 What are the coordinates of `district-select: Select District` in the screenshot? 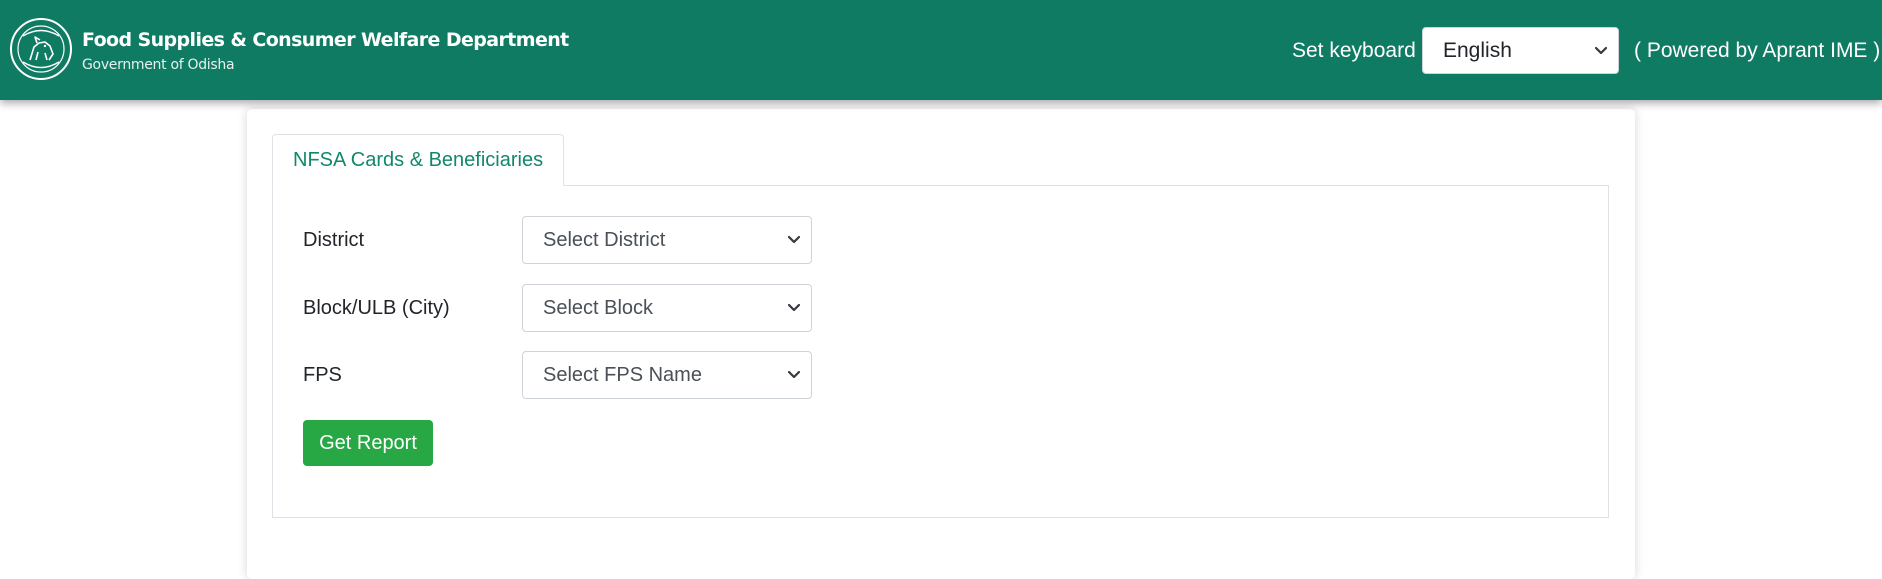 It's located at (667, 240).